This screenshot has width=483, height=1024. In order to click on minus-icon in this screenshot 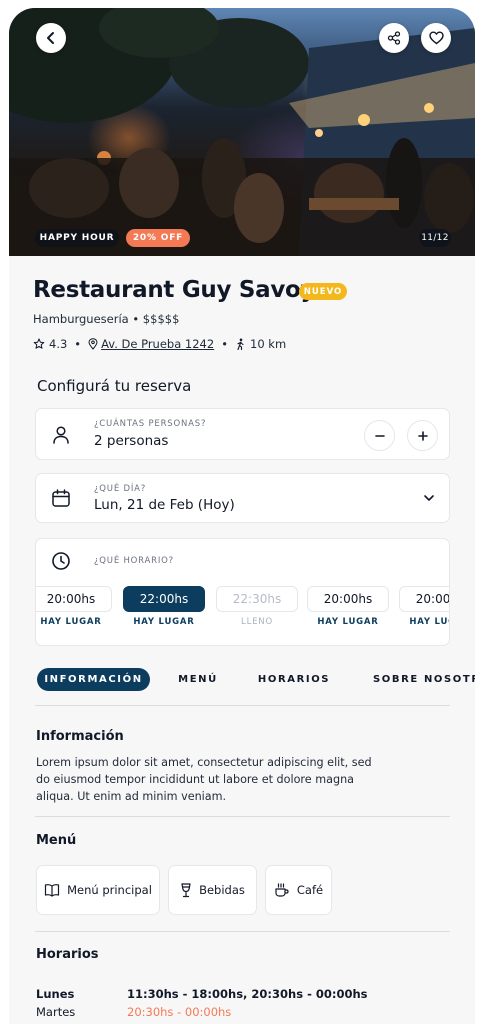, I will do `click(379, 435)`.